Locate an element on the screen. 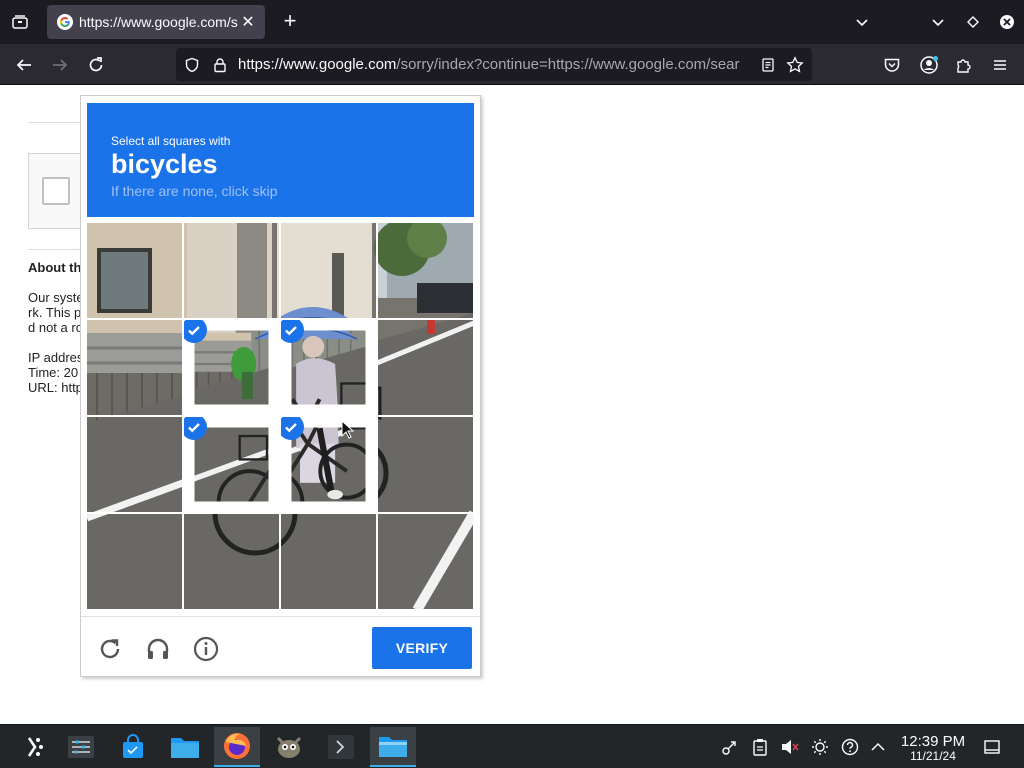  recaptcha-checkbox is located at coordinates (56, 191).